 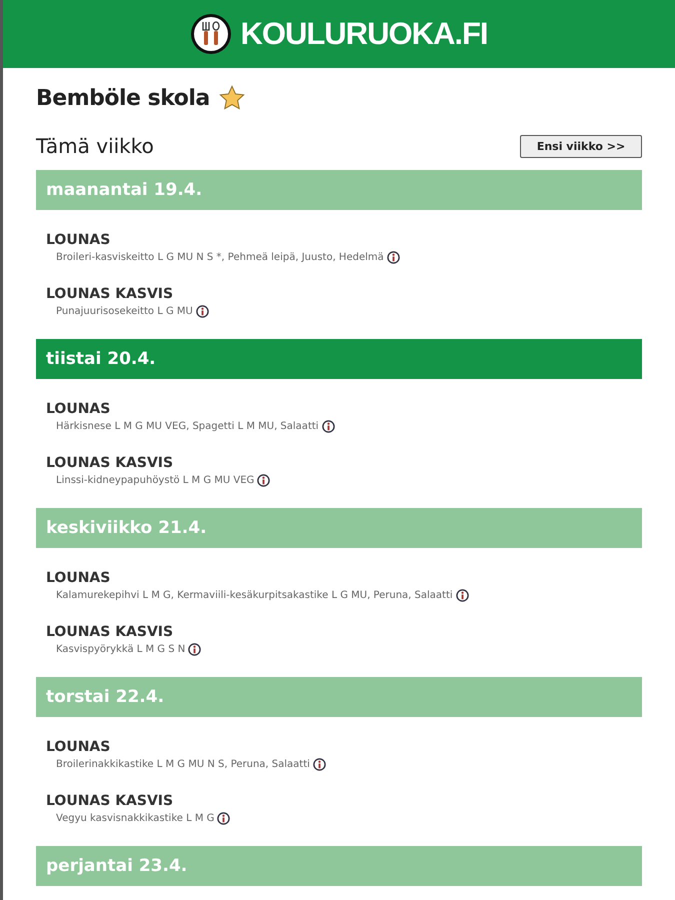 I want to click on meal-items: Kasvispyörykkä L M G S N, so click(x=121, y=649).